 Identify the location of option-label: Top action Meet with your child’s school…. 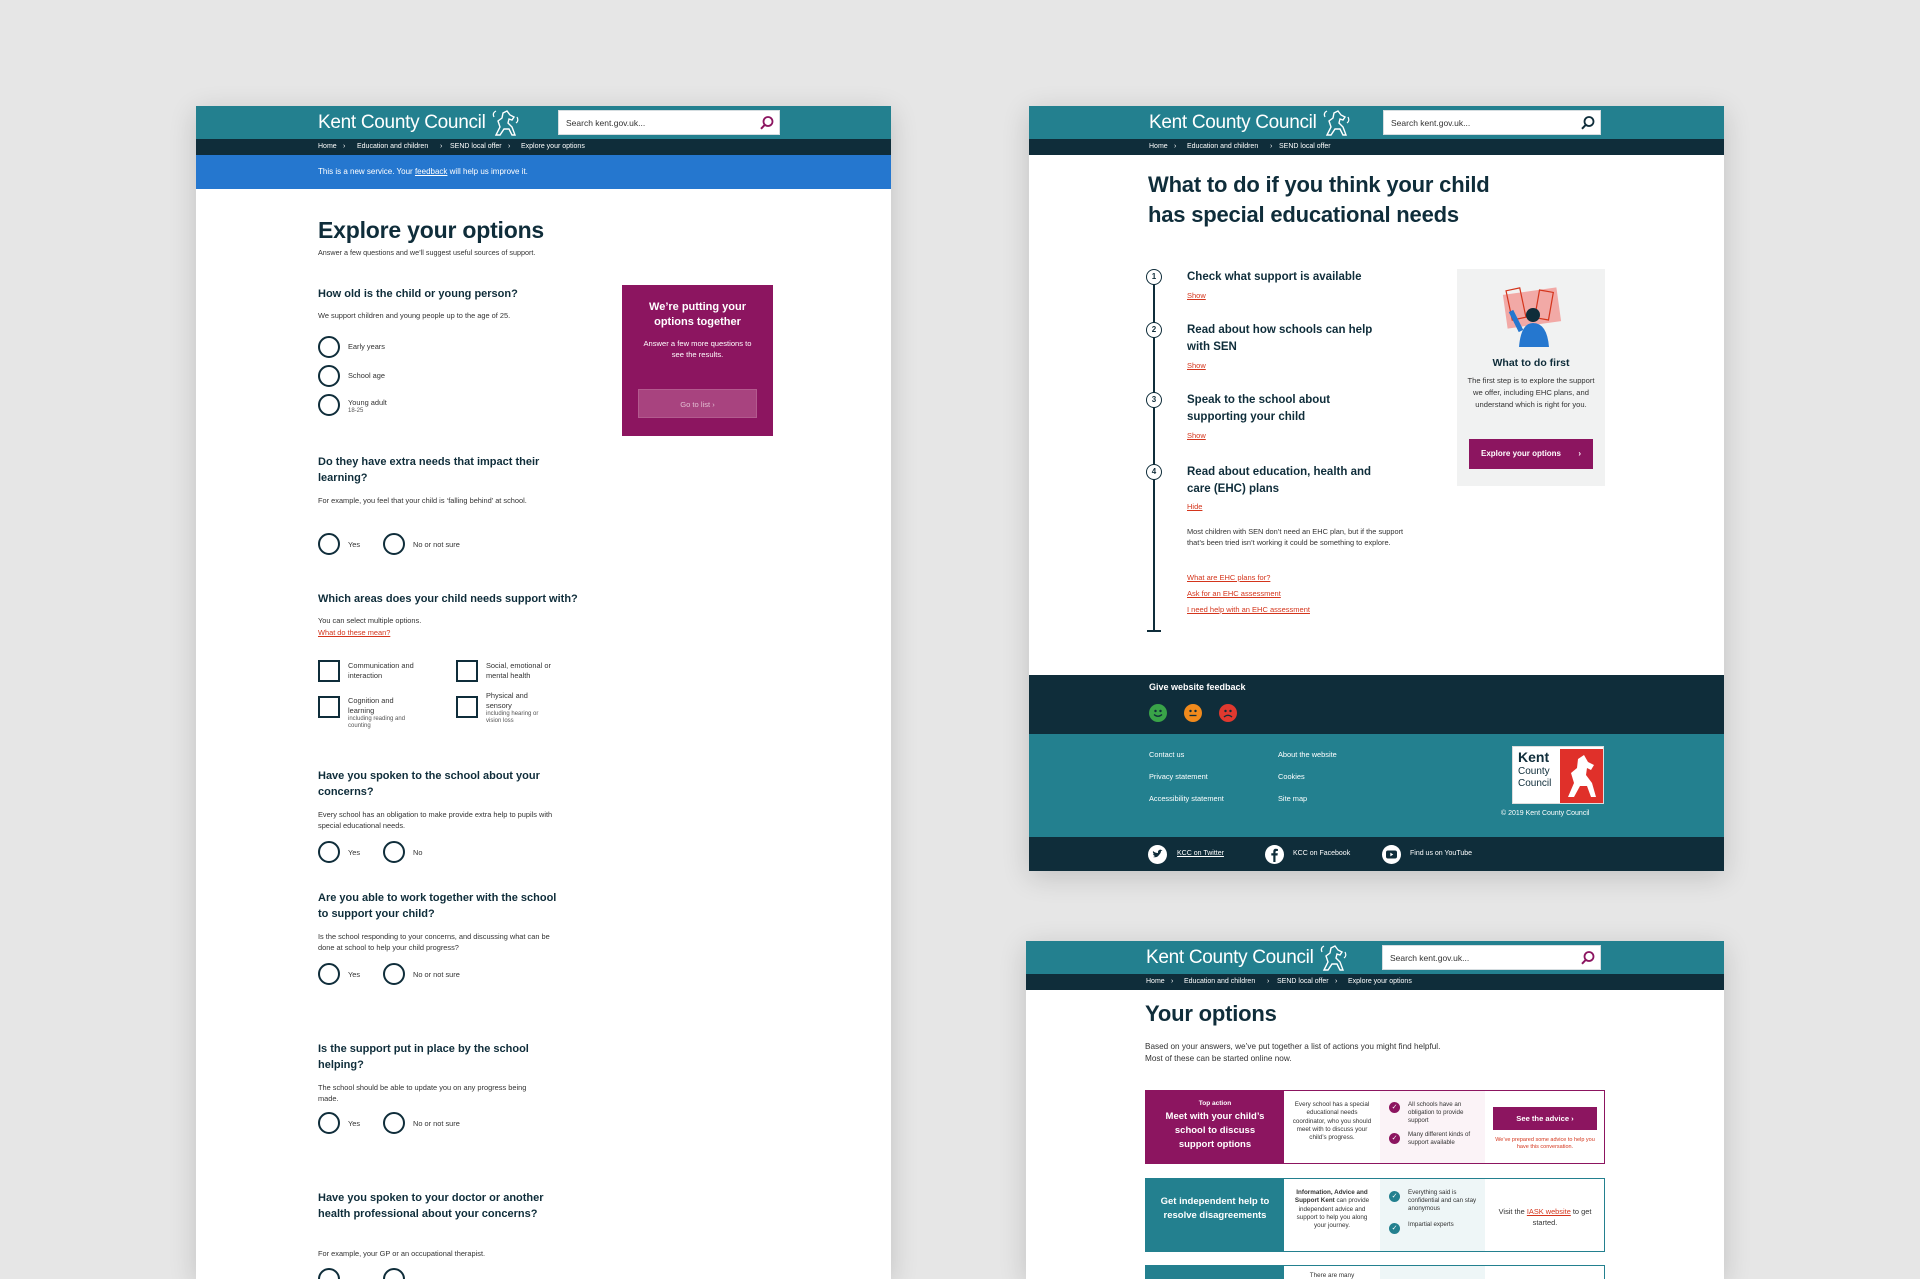
(1215, 1127).